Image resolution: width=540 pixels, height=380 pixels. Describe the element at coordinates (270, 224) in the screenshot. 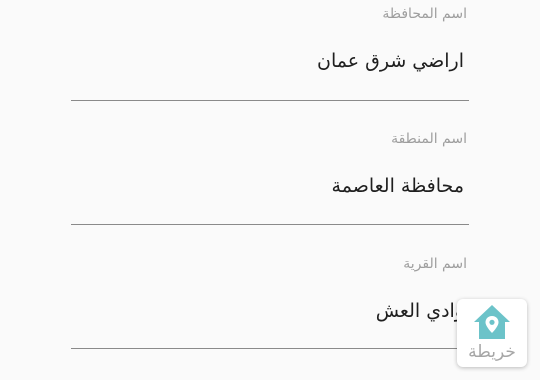

I see `area-underline` at that location.